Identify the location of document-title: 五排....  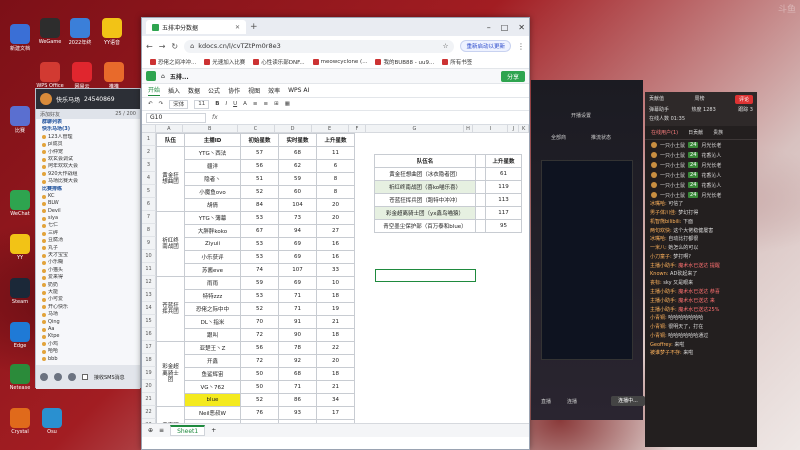
(179, 76).